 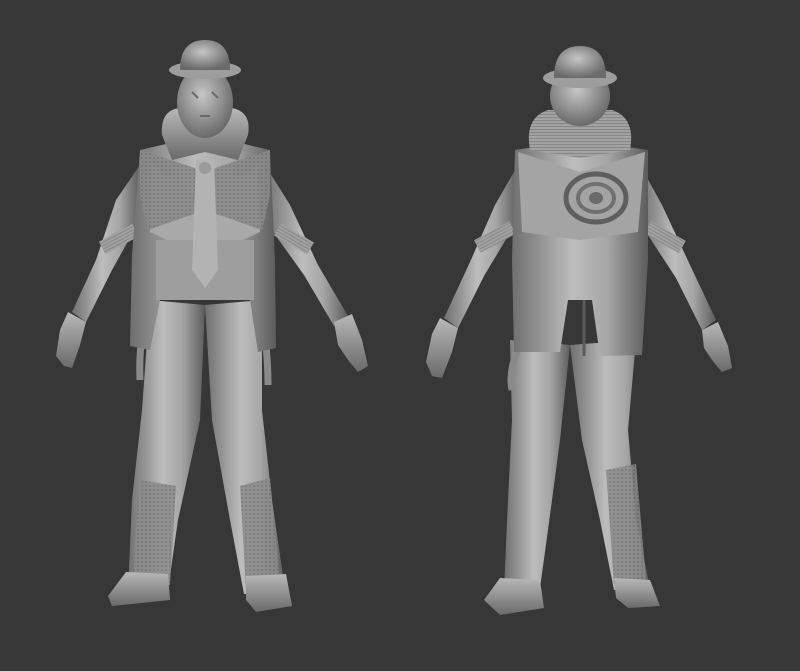 I want to click on front-tie, so click(x=205, y=224).